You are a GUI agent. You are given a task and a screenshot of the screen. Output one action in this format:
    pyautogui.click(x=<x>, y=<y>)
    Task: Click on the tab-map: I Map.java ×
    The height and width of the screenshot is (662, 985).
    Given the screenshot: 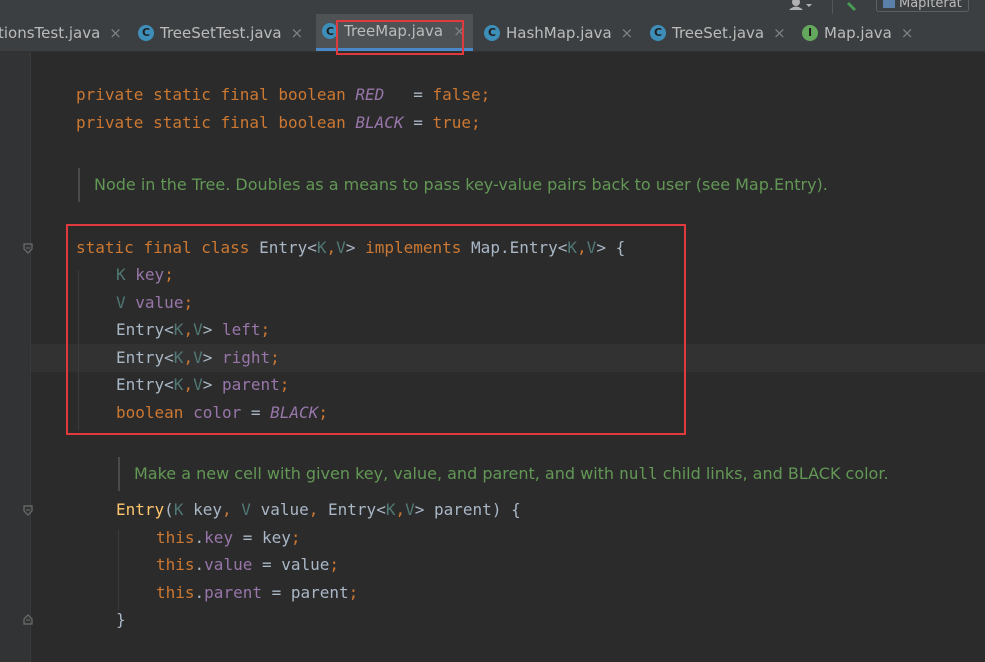 What is the action you would take?
    pyautogui.click(x=862, y=32)
    